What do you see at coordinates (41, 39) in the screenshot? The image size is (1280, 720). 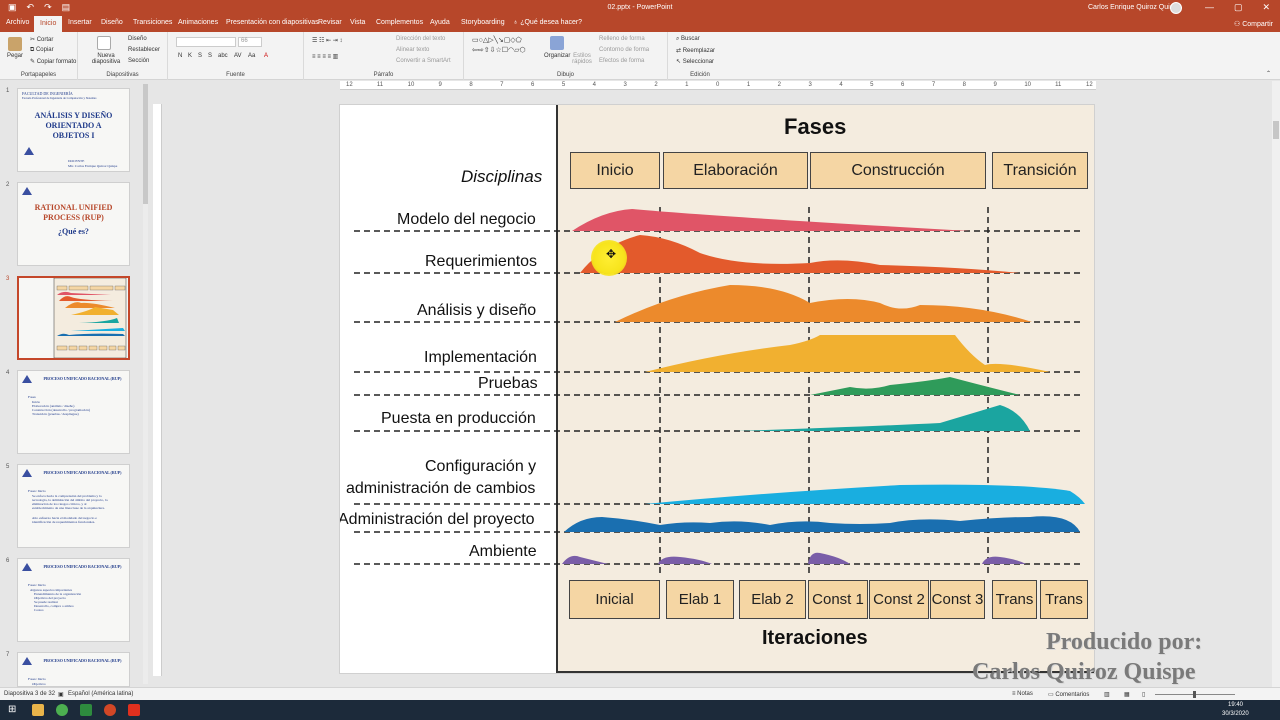 I see `cut-button: ✂ Cortar` at bounding box center [41, 39].